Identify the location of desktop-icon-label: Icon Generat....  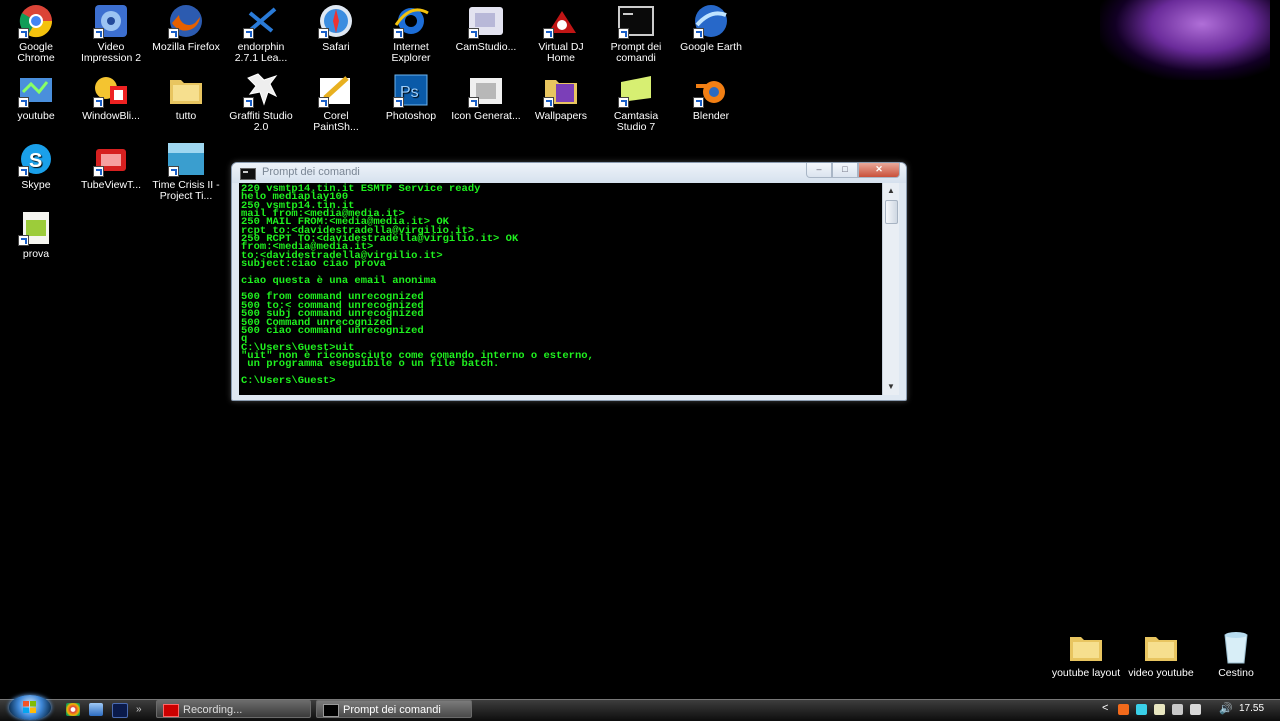
(486, 116).